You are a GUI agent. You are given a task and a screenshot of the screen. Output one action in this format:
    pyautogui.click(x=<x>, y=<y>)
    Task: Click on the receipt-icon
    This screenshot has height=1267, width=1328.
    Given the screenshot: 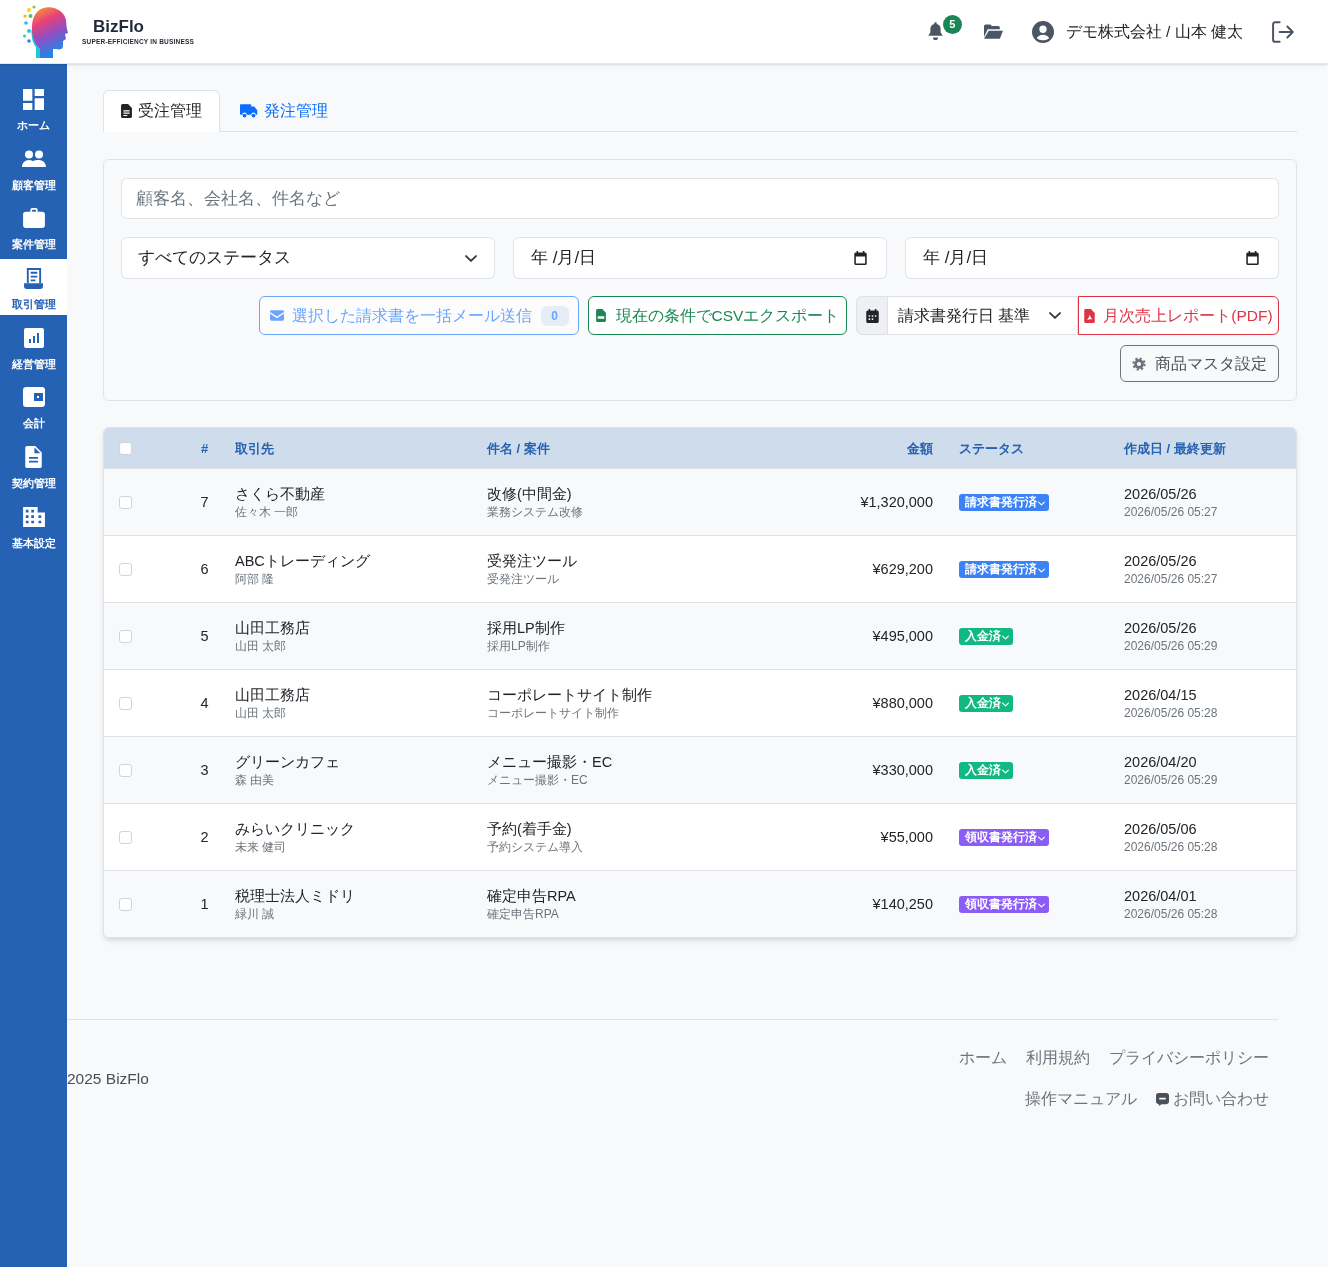 What is the action you would take?
    pyautogui.click(x=33, y=278)
    